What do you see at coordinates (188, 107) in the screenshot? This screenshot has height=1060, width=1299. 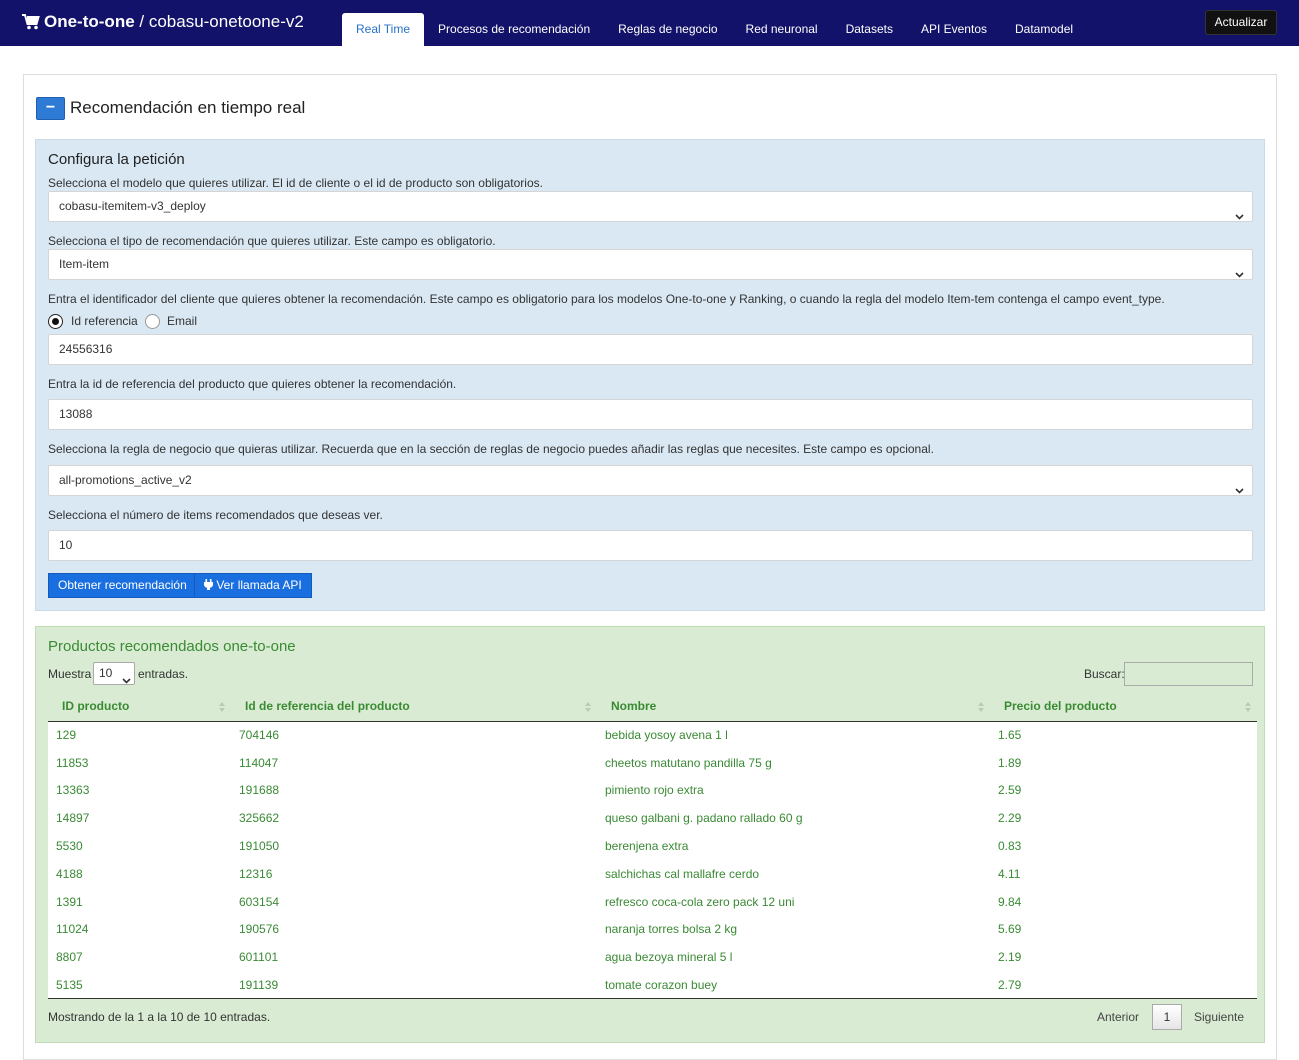 I see `section-title: Recomendación en tiempo real` at bounding box center [188, 107].